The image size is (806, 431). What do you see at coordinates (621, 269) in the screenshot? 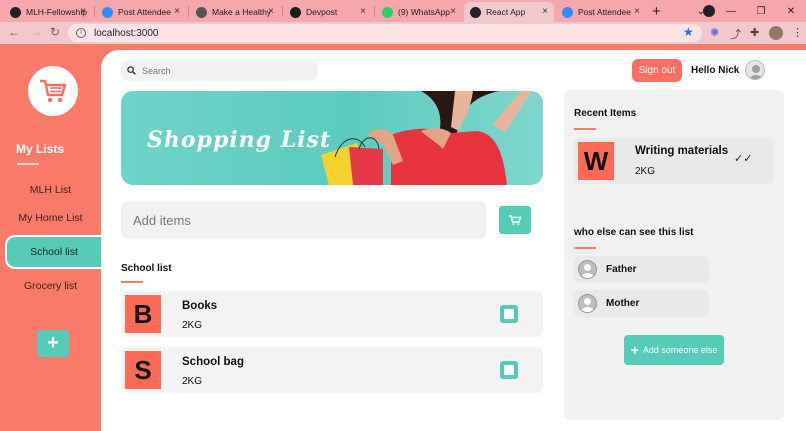
I see `person-name: Father` at bounding box center [621, 269].